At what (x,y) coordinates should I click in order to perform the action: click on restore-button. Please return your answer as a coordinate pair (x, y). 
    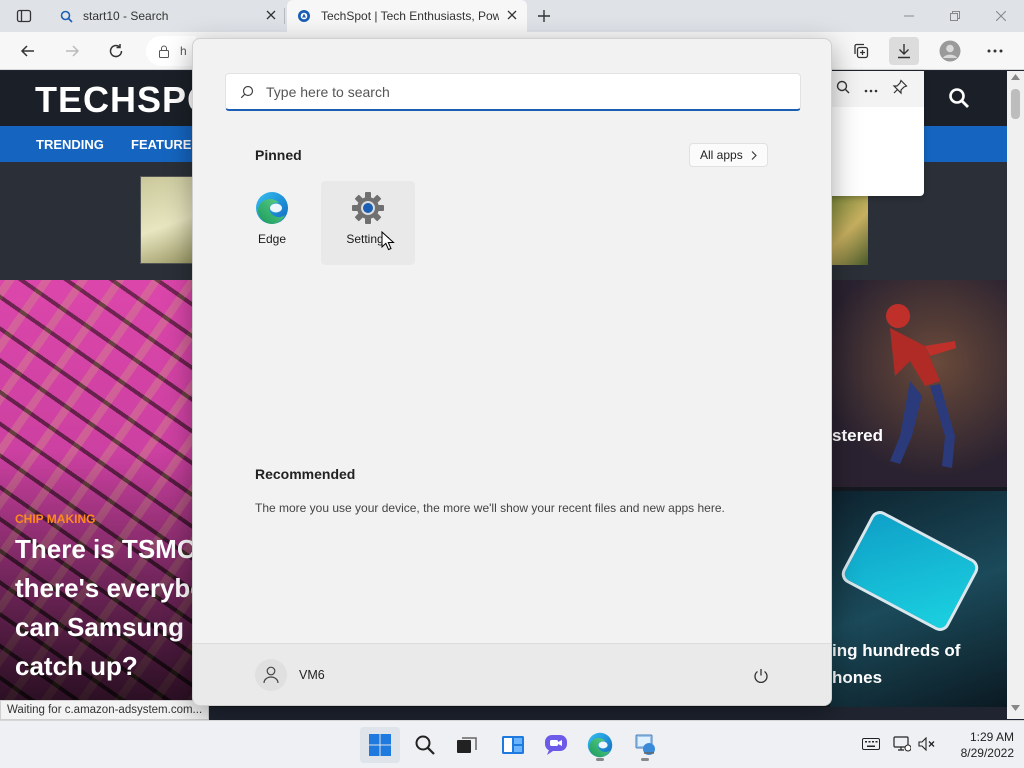
    Looking at the image, I should click on (955, 16).